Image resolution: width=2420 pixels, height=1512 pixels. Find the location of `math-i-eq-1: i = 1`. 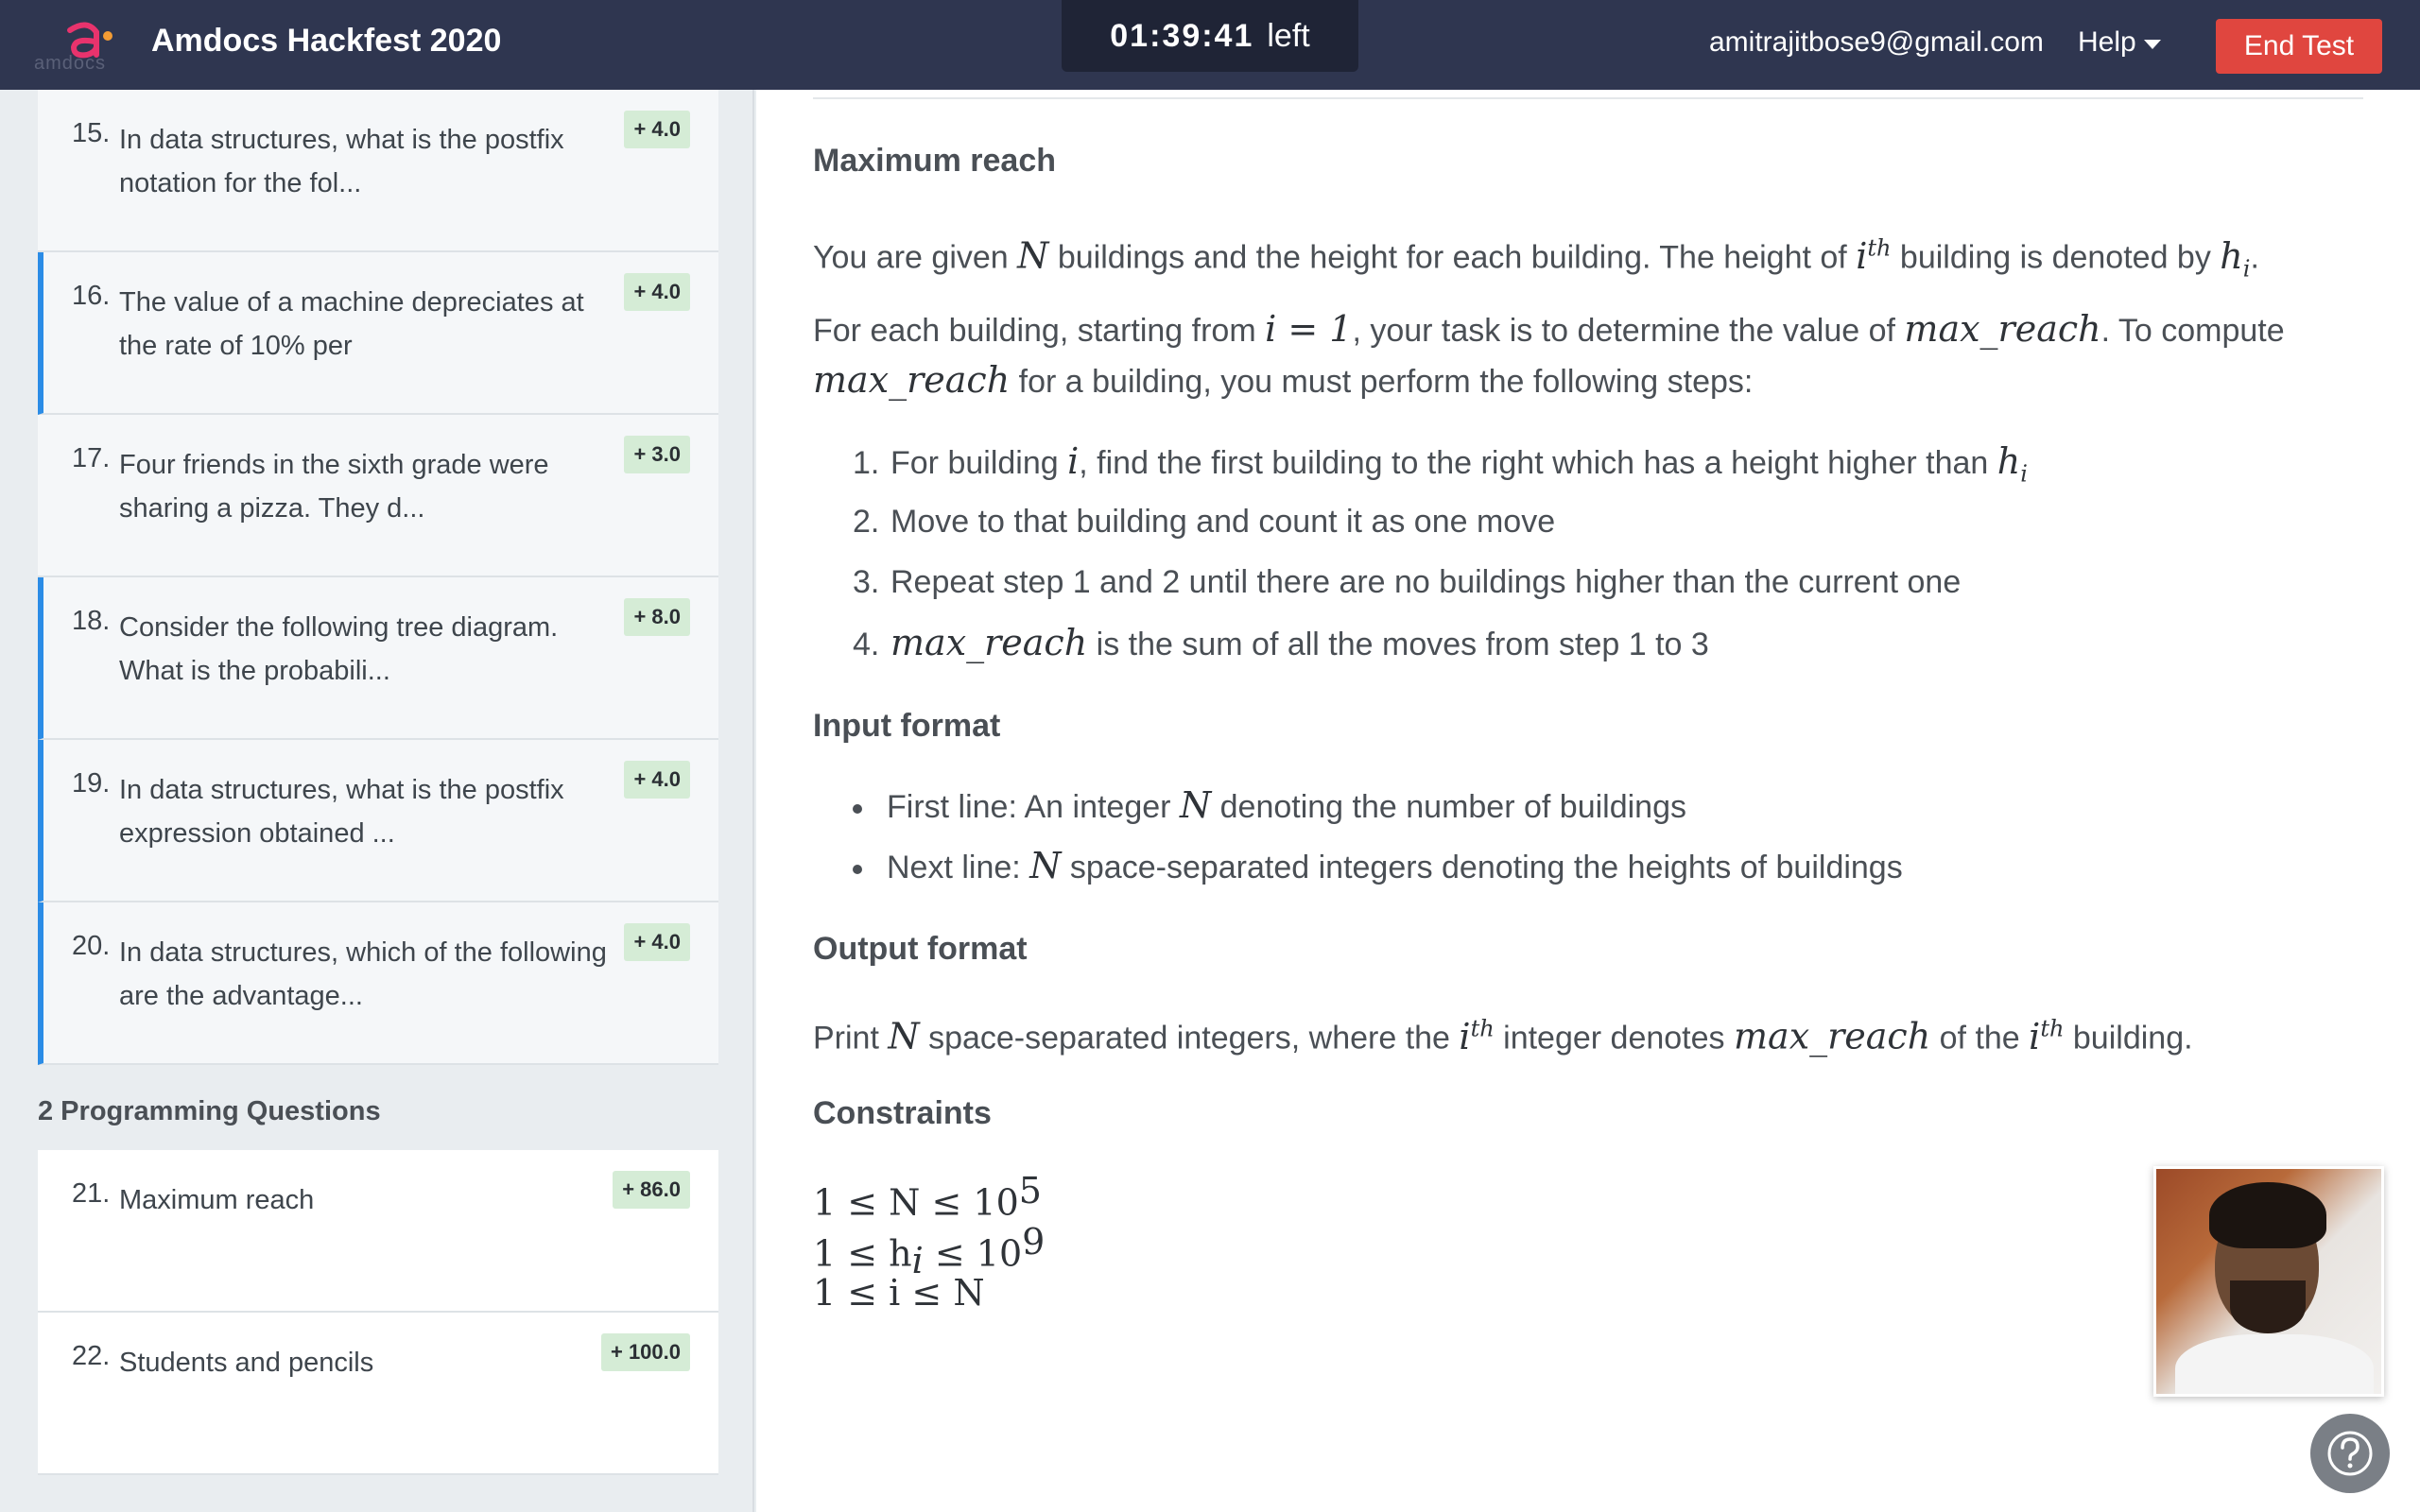

math-i-eq-1: i = 1 is located at coordinates (1309, 329).